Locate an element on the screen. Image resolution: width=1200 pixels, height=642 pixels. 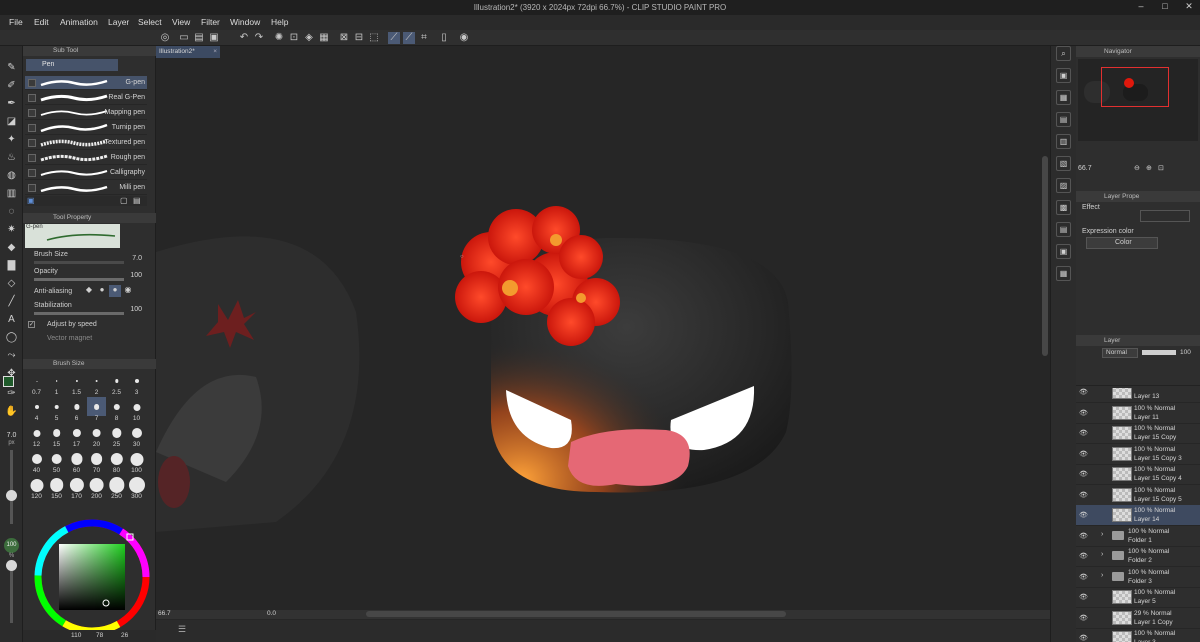
layer-row: 👁 › 100 % Normal Folder 1 is located at coordinates (1138, 536).